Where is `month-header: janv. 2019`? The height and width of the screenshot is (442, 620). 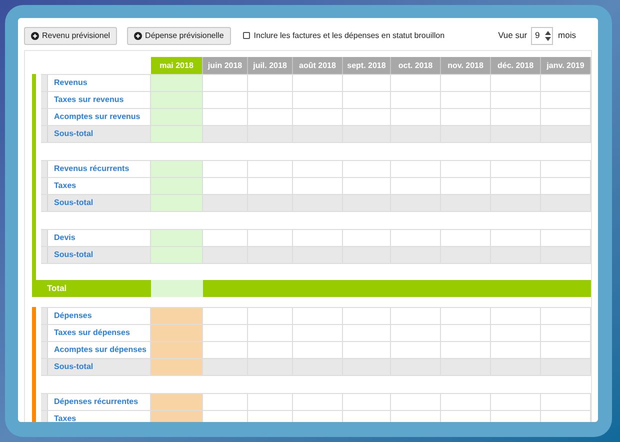 month-header: janv. 2019 is located at coordinates (566, 65).